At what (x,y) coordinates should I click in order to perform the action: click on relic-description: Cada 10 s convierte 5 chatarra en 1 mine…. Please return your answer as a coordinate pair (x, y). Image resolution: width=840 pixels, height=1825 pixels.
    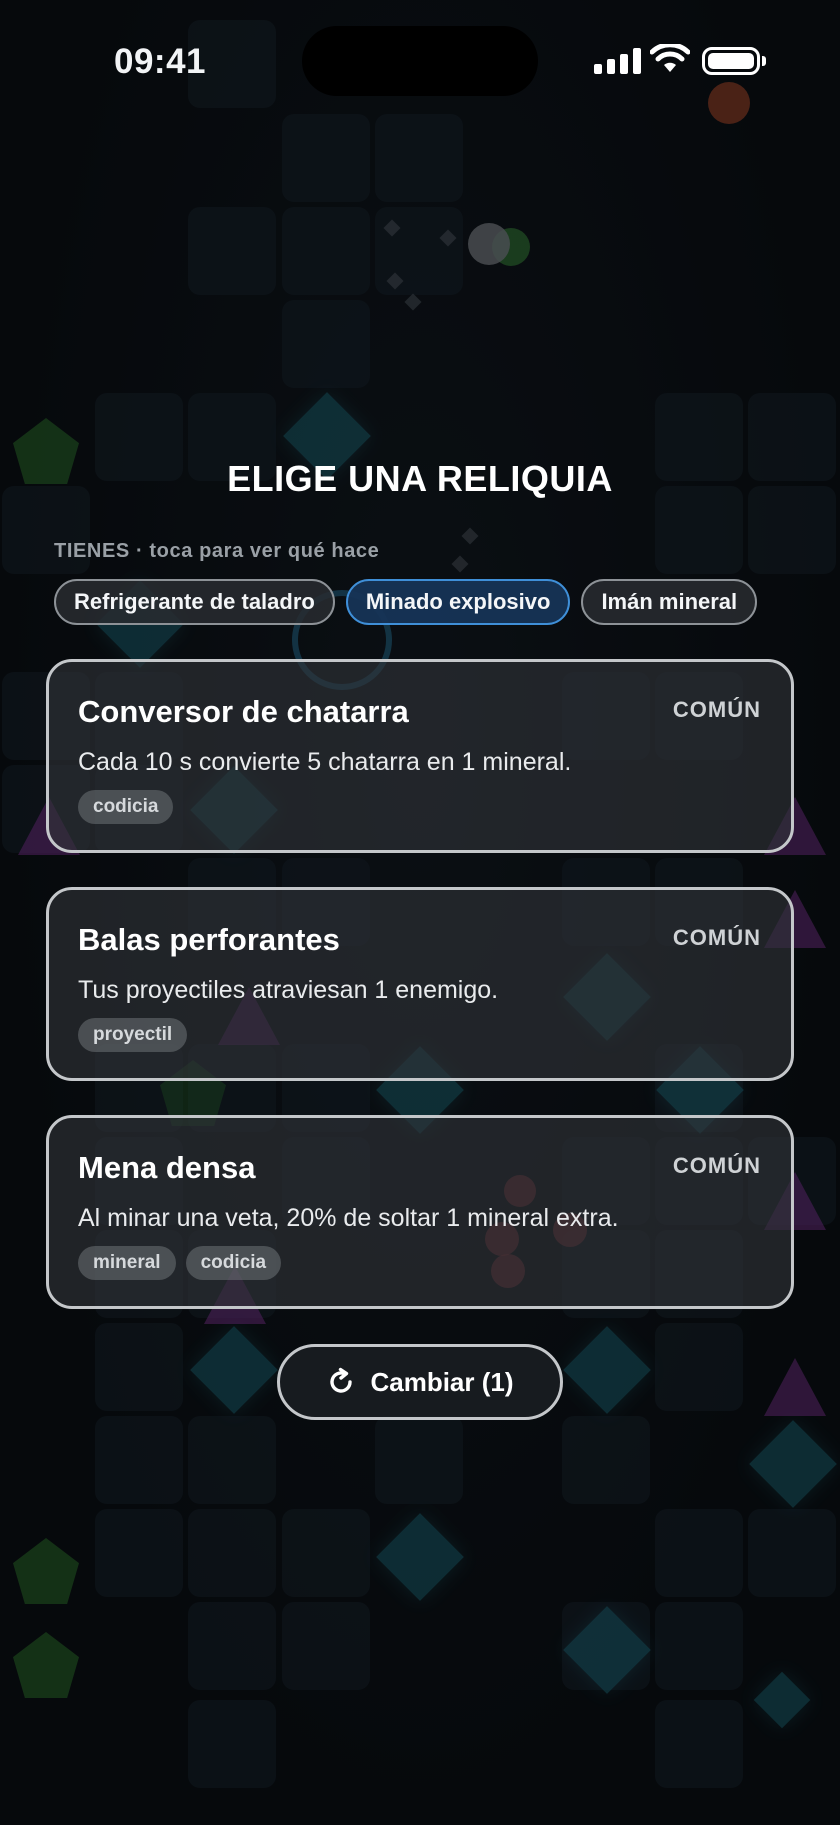
    Looking at the image, I should click on (325, 762).